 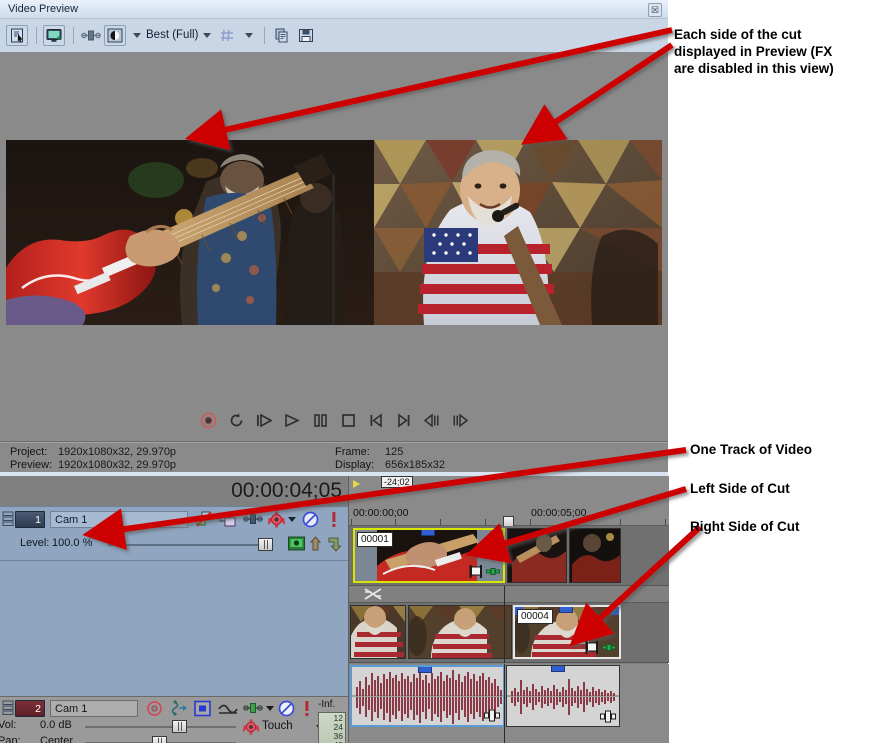 What do you see at coordinates (427, 696) in the screenshot?
I see `audio-event-00001: 00001` at bounding box center [427, 696].